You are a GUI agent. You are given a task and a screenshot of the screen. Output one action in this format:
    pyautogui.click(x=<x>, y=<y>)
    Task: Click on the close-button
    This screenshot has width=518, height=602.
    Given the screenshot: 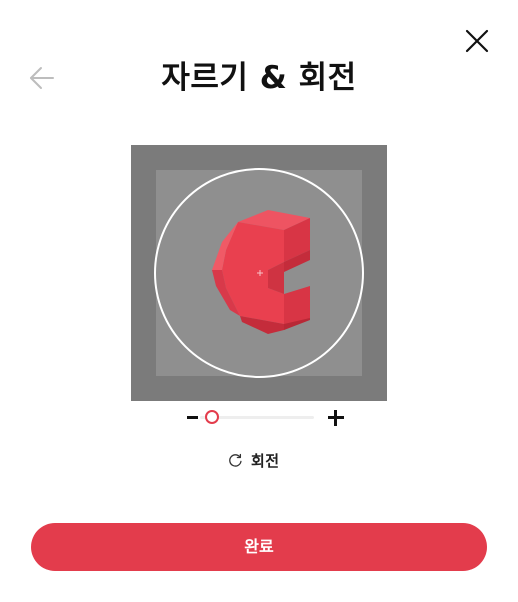 What is the action you would take?
    pyautogui.click(x=477, y=41)
    